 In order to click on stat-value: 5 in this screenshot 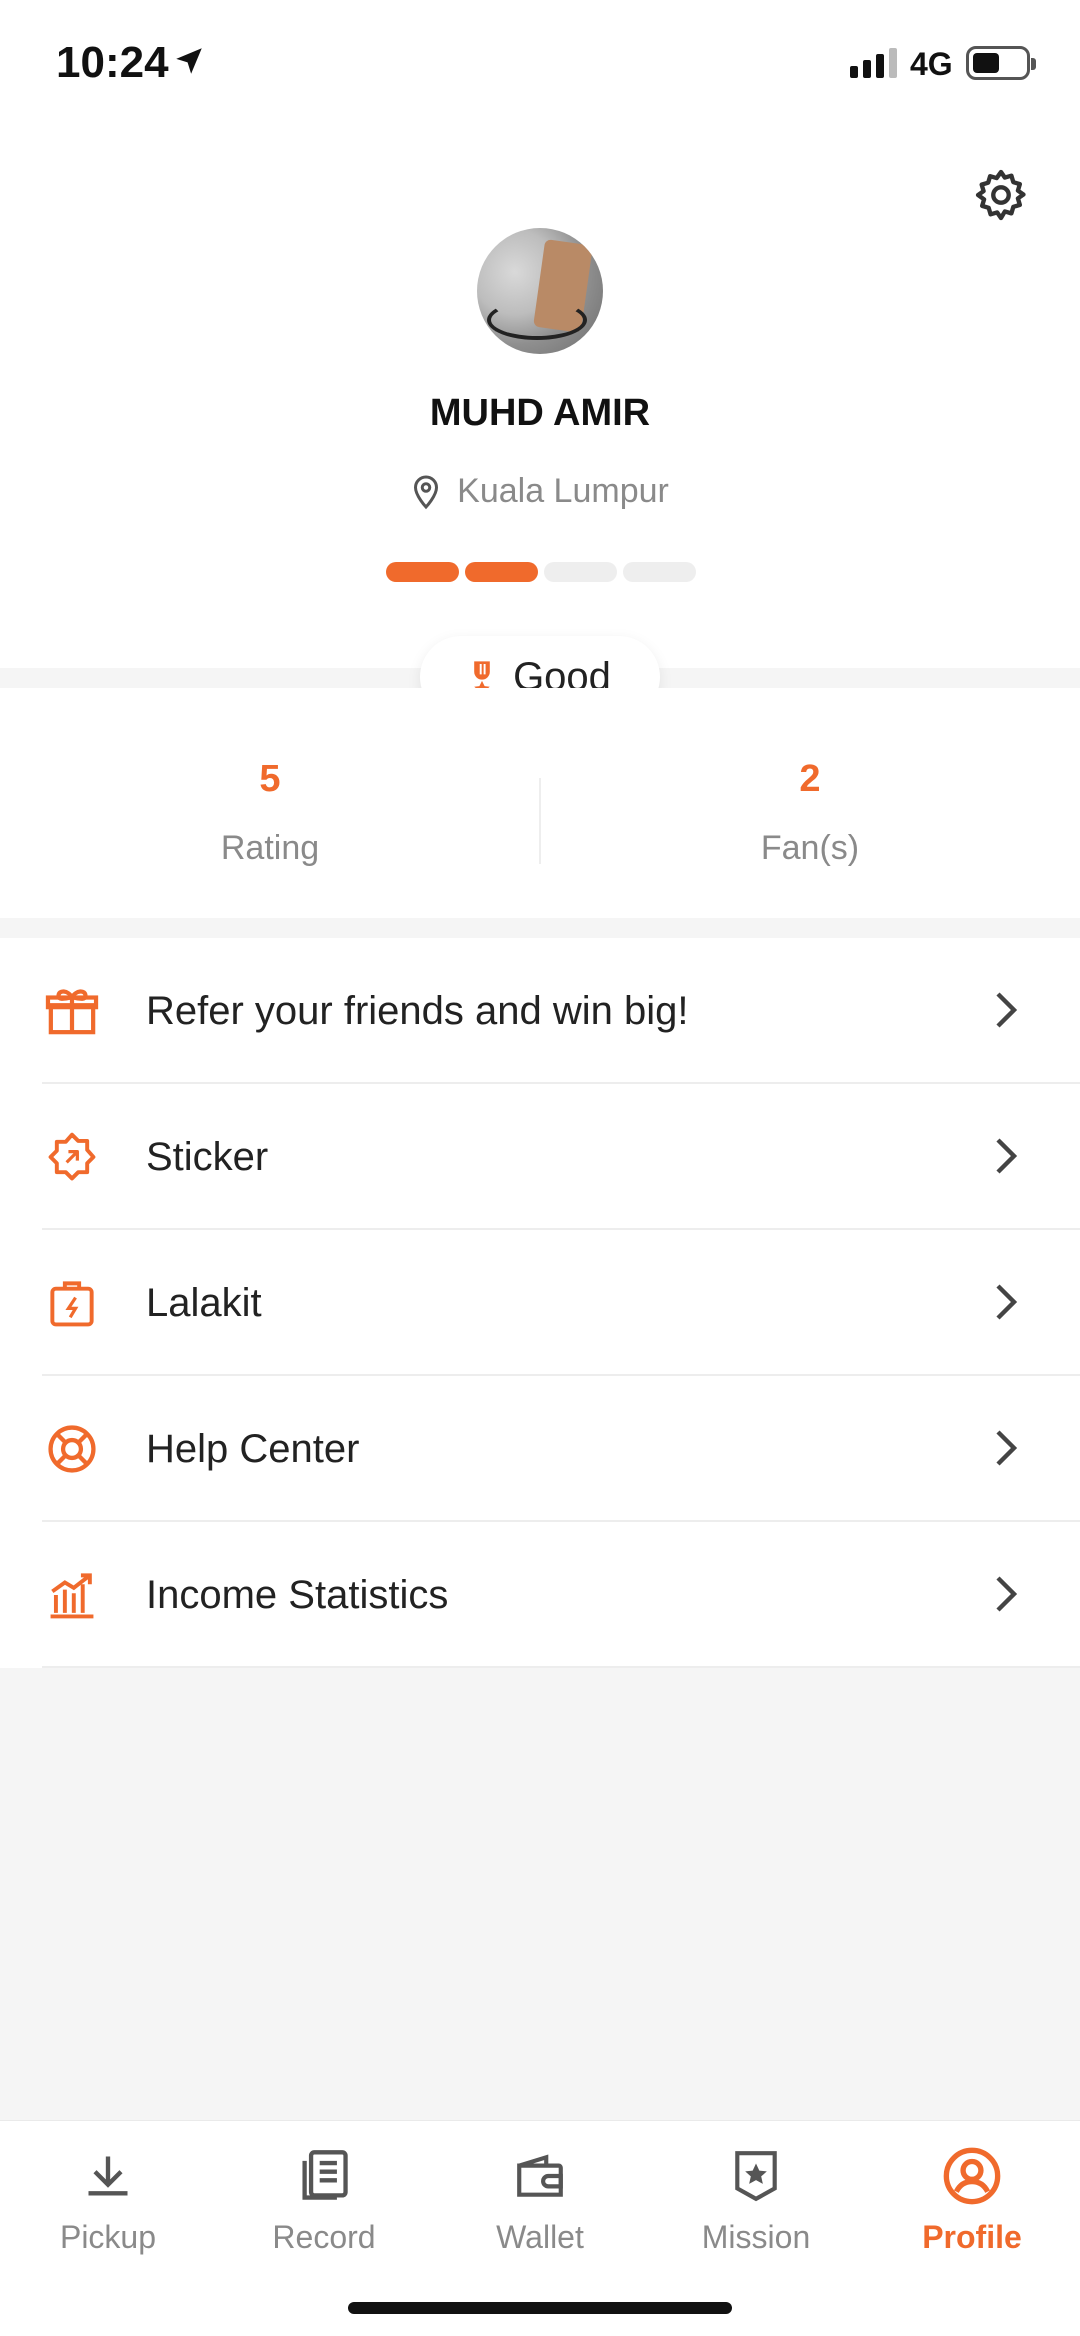, I will do `click(270, 779)`.